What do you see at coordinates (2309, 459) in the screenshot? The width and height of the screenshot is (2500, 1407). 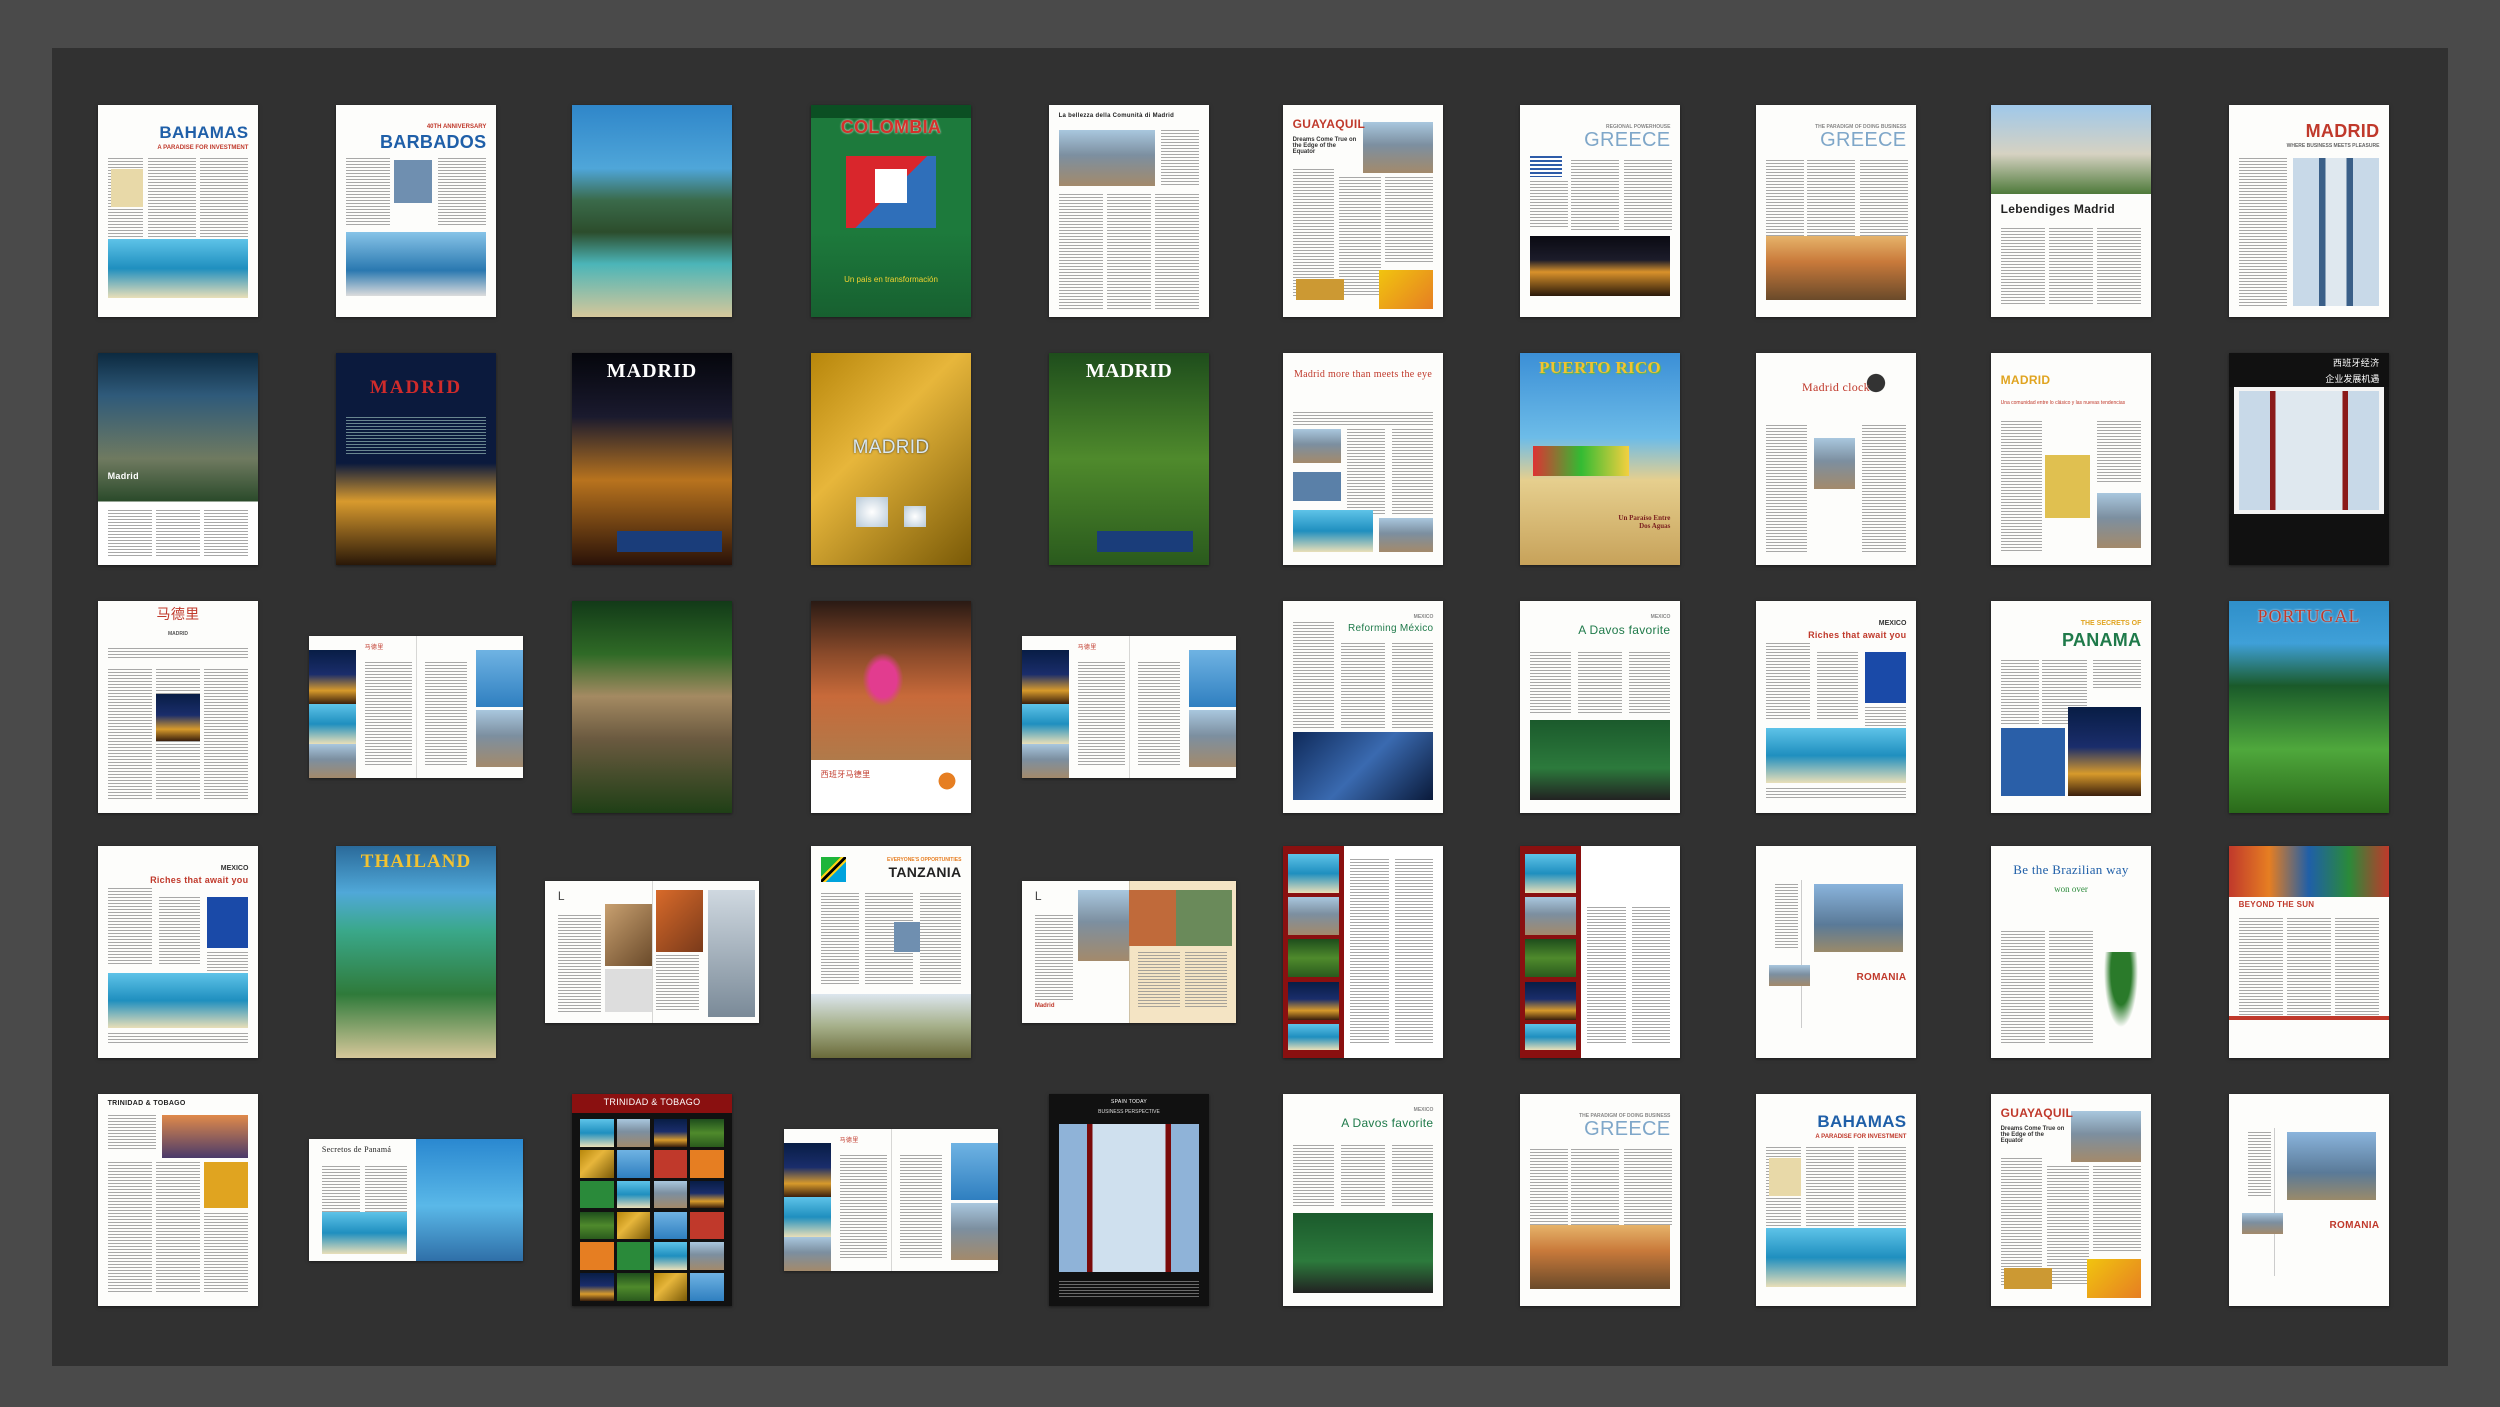 I see `thumbnail-madrid-zh: 西班牙经济 企业发展机遇` at bounding box center [2309, 459].